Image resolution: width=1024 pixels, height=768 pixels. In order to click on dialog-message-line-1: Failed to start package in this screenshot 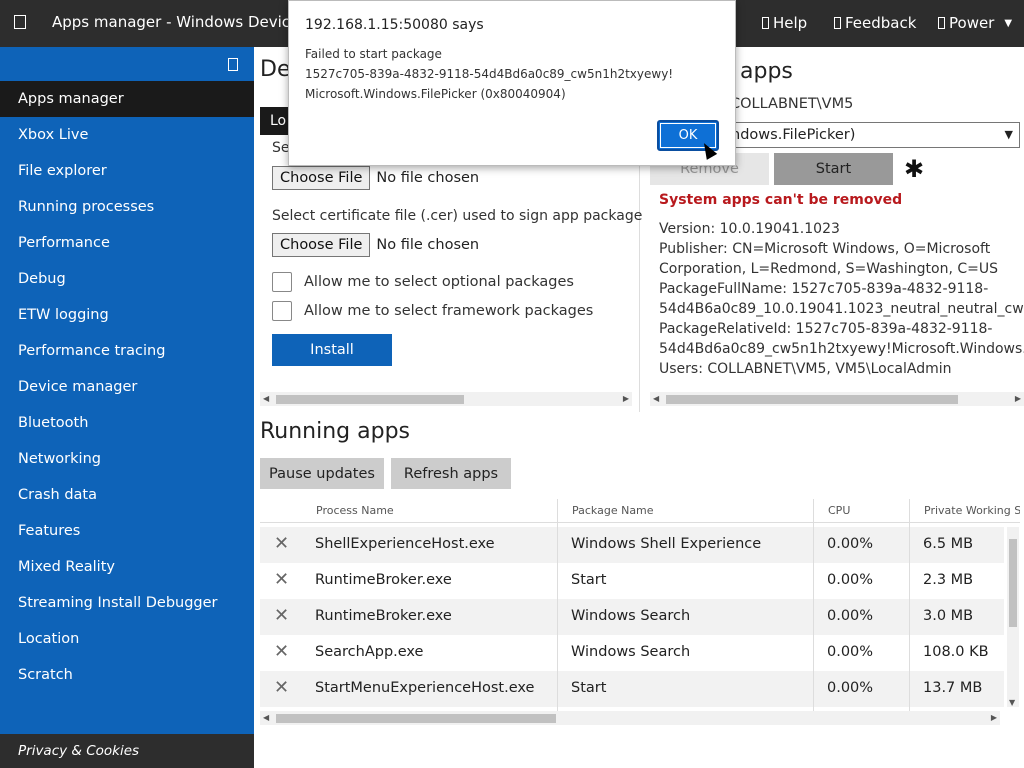, I will do `click(373, 54)`.